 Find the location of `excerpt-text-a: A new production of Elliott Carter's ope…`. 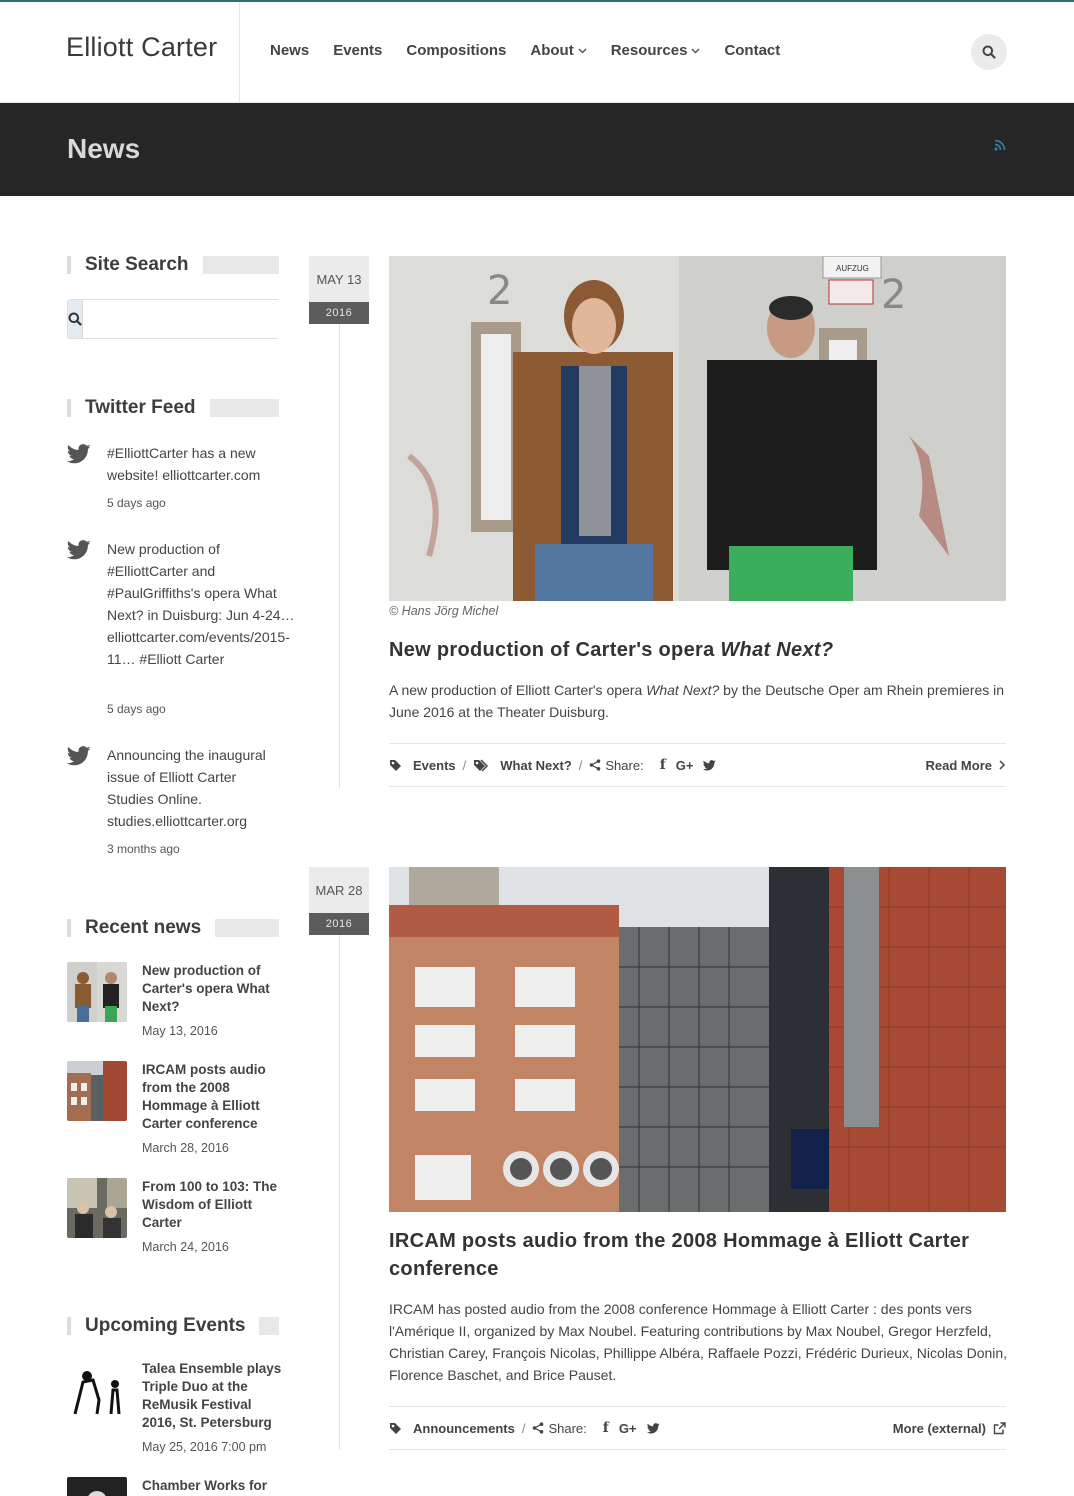

excerpt-text-a: A new production of Elliott Carter's ope… is located at coordinates (518, 690).